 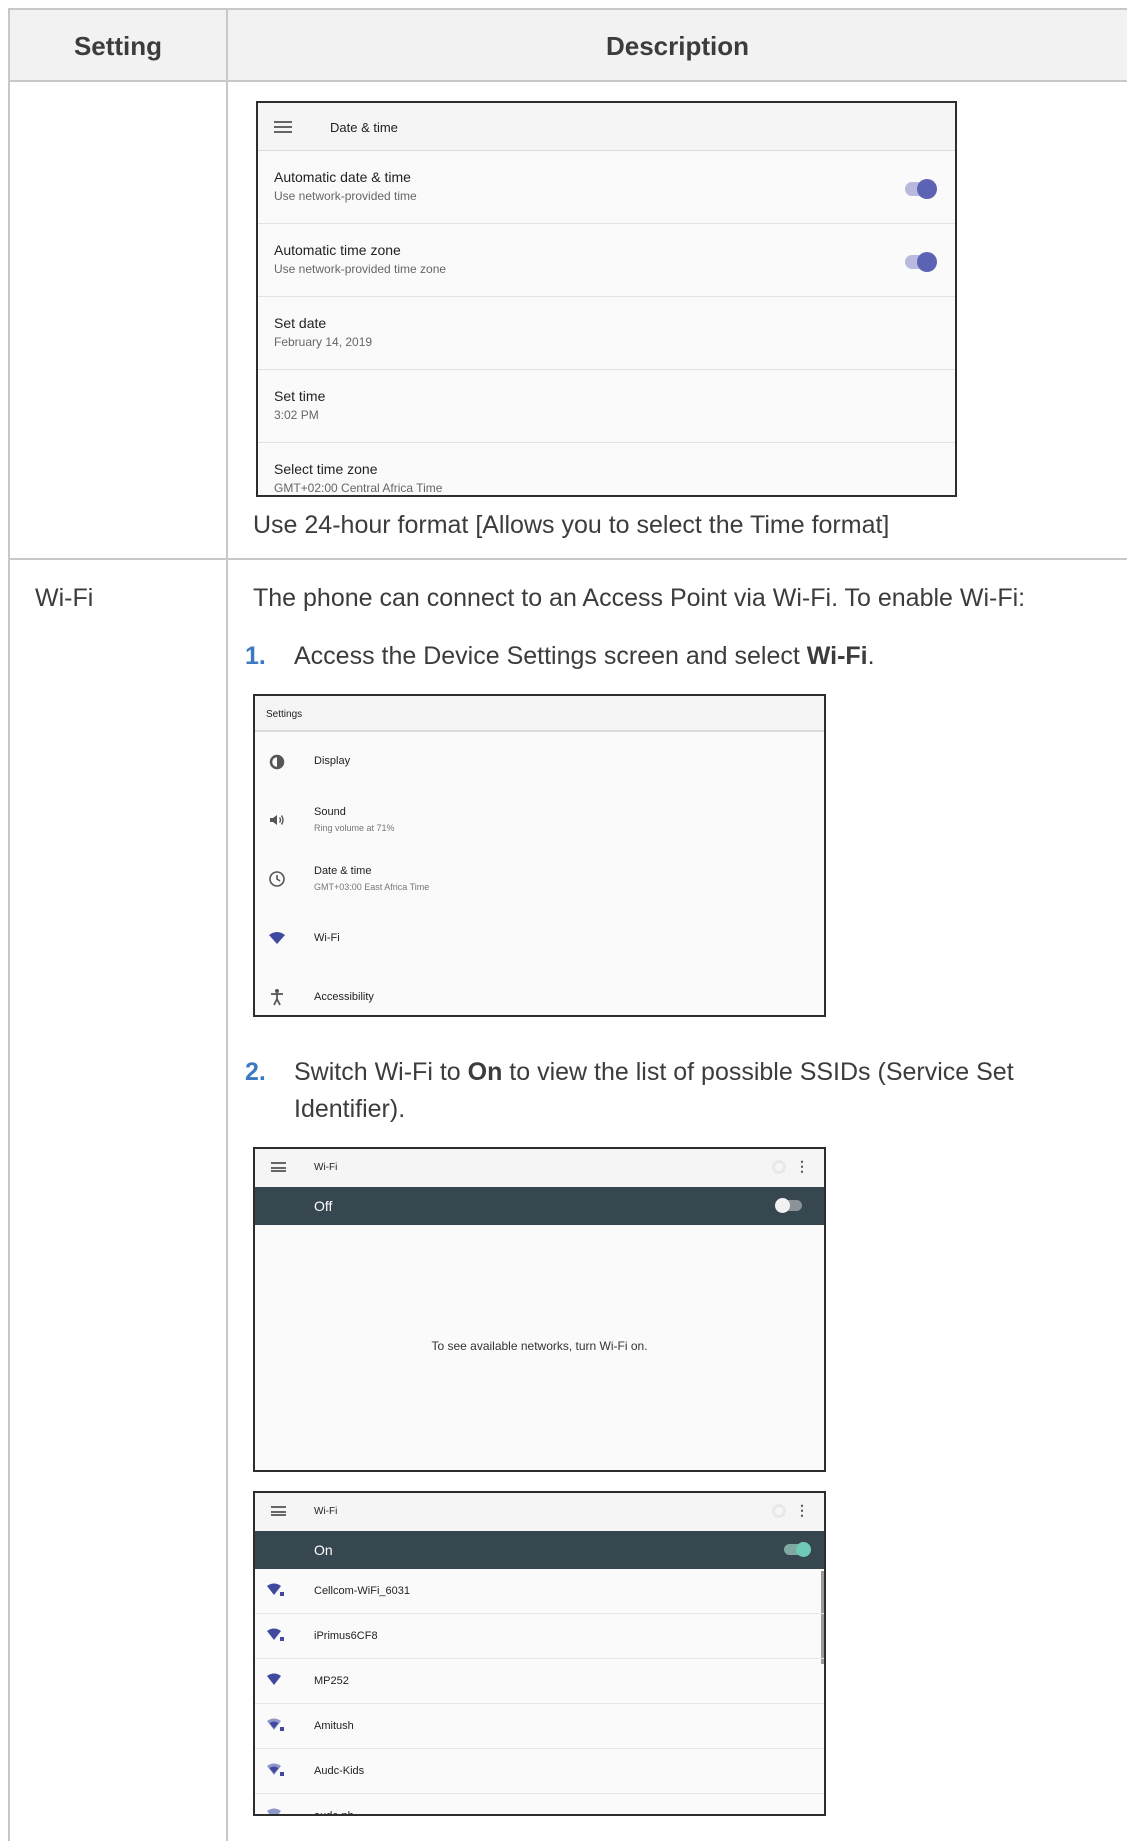 What do you see at coordinates (539, 1591) in the screenshot?
I see `network-item: Cellcom-WiFi_6031` at bounding box center [539, 1591].